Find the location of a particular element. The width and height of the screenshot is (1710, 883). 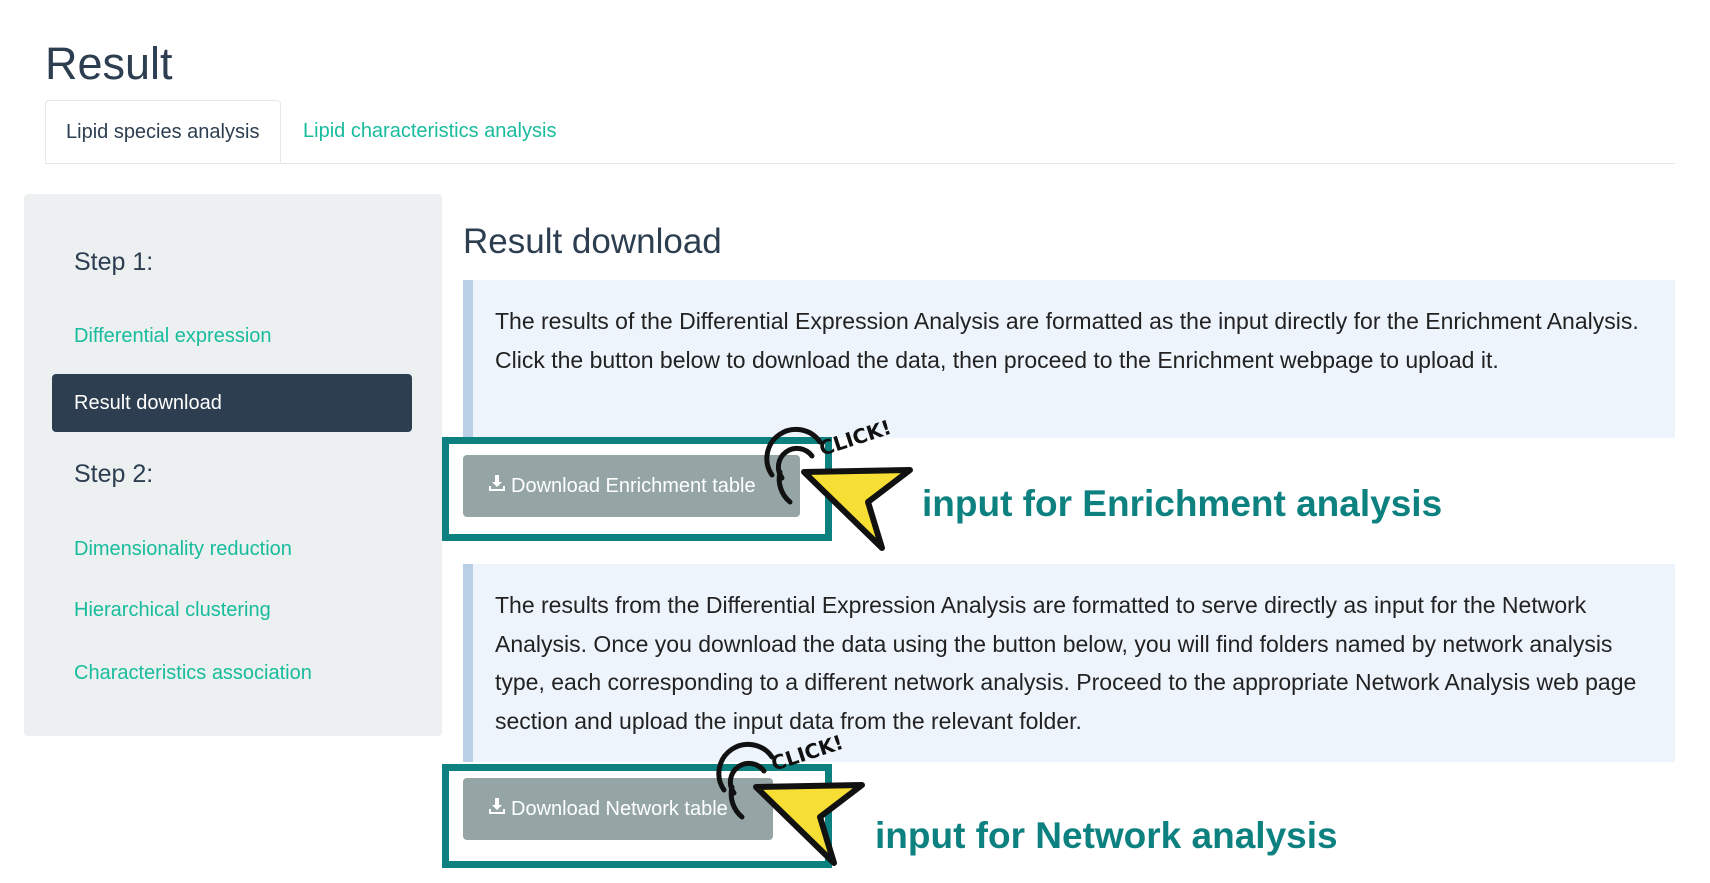

network-annotation: input for Network analysis is located at coordinates (1106, 835).